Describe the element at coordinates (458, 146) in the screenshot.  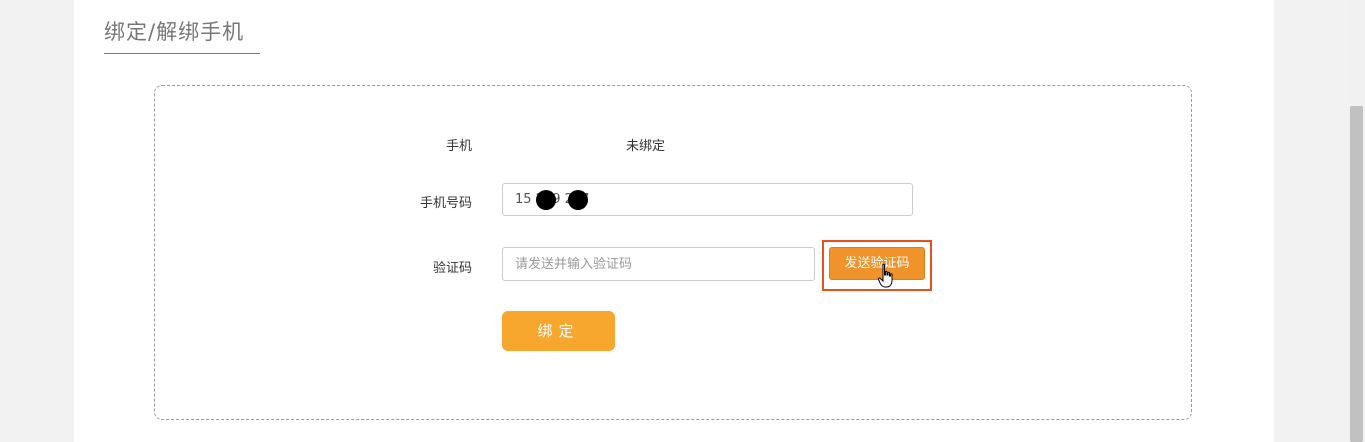
I see `phone-label: 手机` at that location.